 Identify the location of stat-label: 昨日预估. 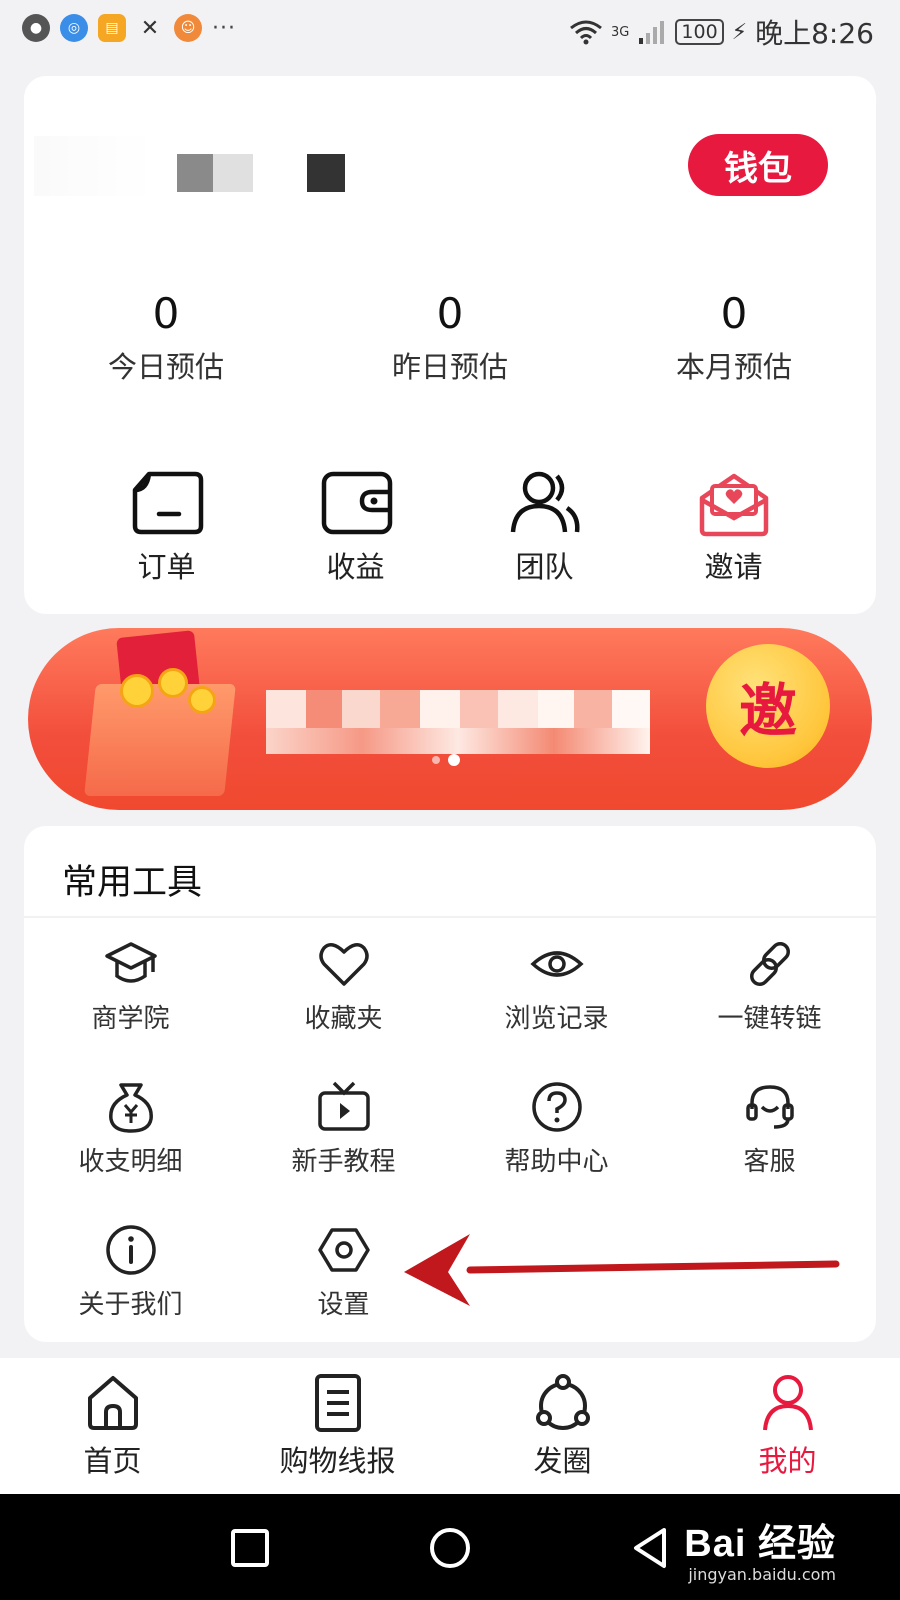
(449, 367).